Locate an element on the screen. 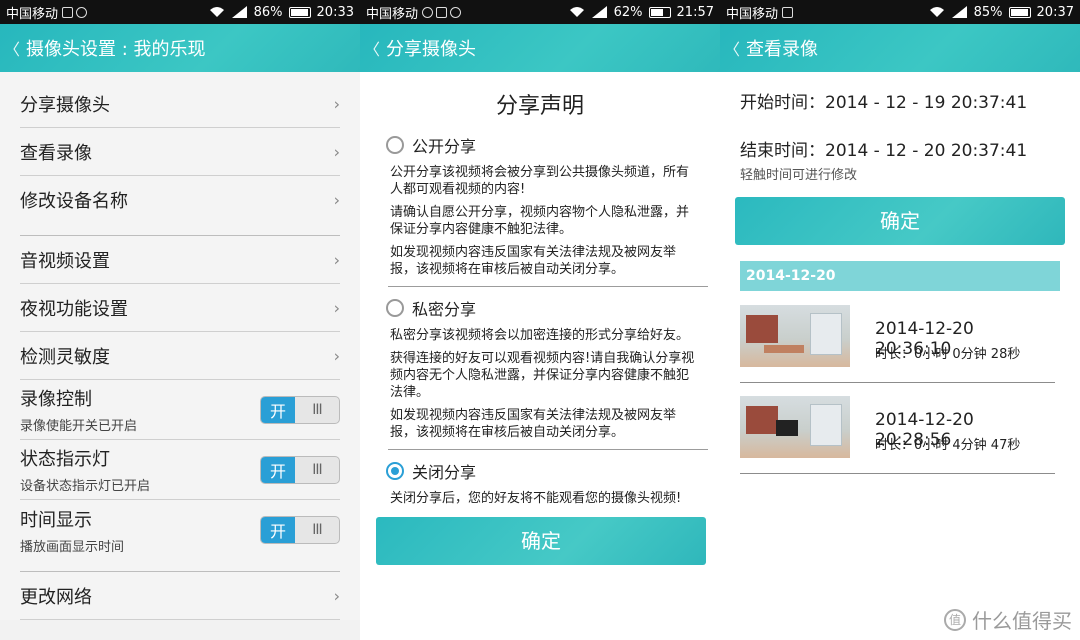 Image resolution: width=1080 pixels, height=640 pixels. start-time-label: 开始时间： is located at coordinates (782, 103).